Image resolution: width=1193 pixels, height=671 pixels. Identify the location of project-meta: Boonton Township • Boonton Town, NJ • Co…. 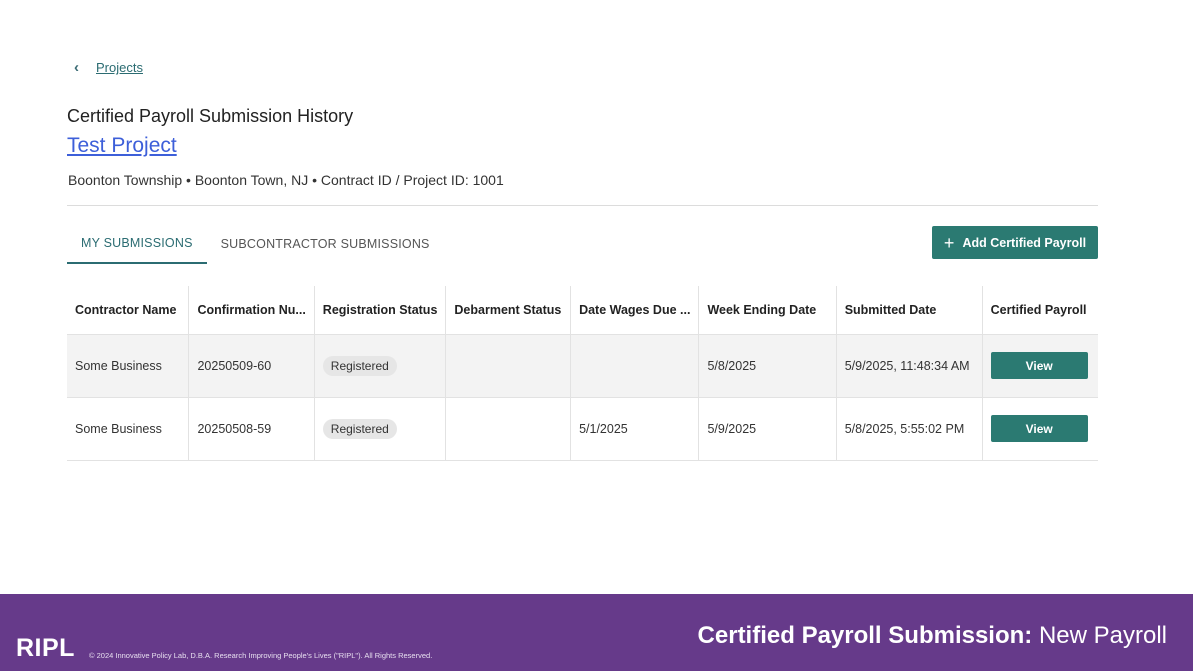
(286, 180).